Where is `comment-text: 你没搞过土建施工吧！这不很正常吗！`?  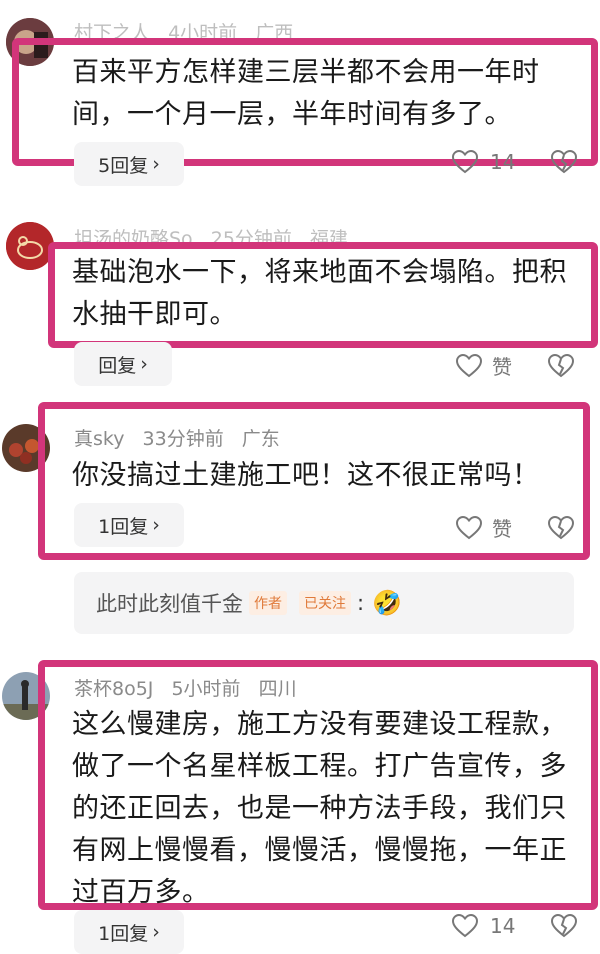 comment-text: 你没搞过土建施工吧！这不很正常吗！ is located at coordinates (306, 475).